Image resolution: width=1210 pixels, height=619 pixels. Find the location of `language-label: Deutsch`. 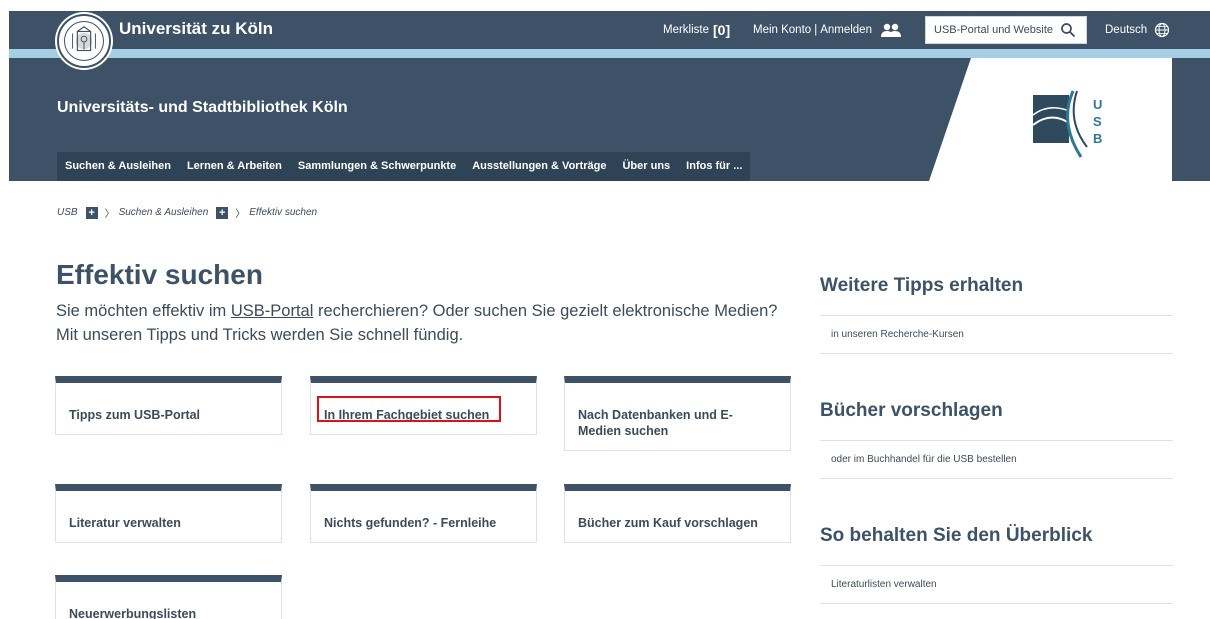

language-label: Deutsch is located at coordinates (1126, 30).